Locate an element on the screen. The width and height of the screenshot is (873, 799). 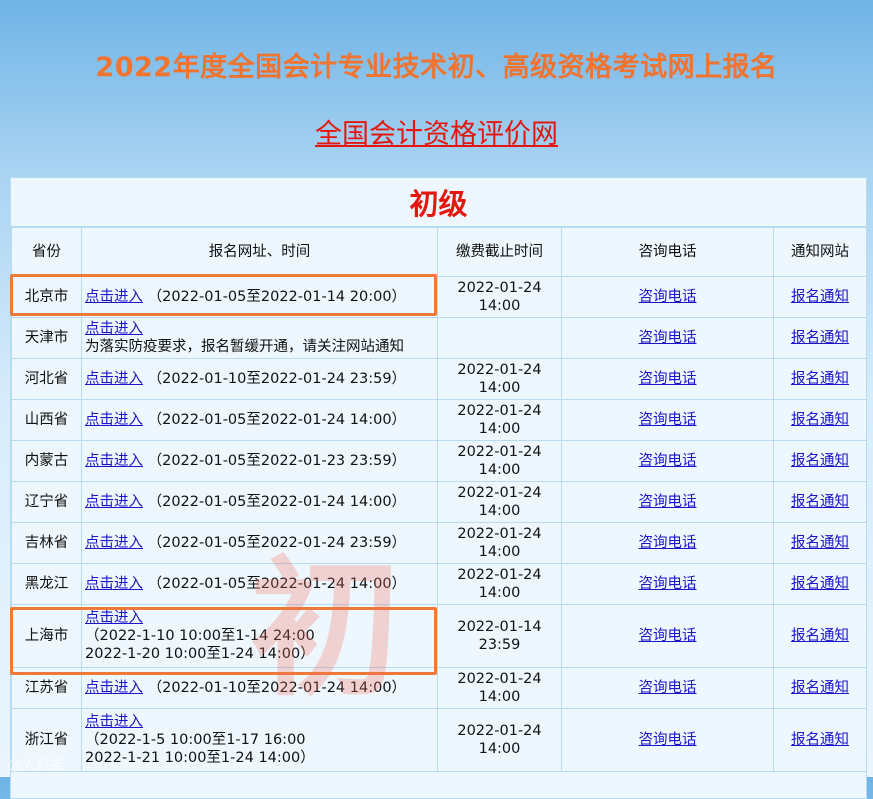
section-title: 初级 is located at coordinates (438, 202).